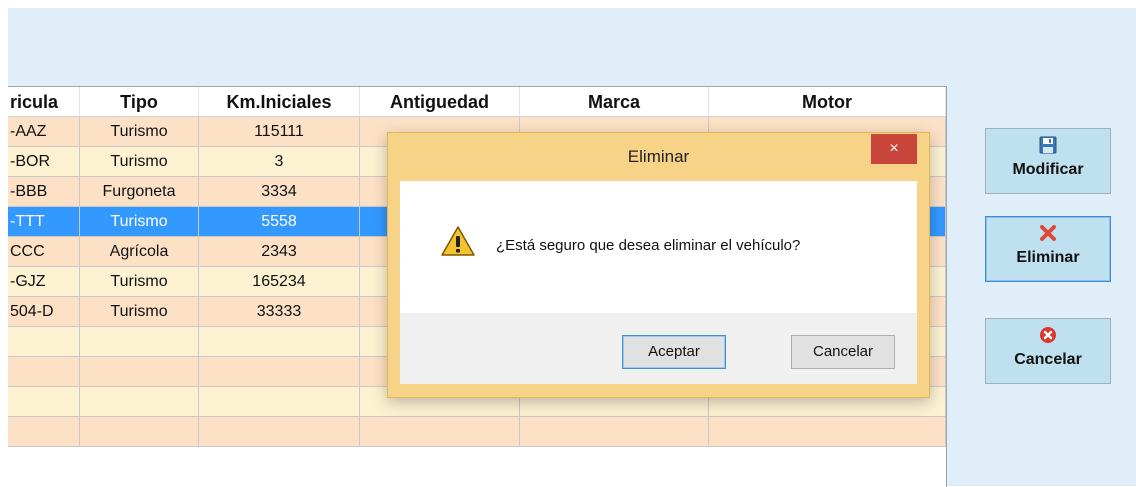 The height and width of the screenshot is (487, 1136). What do you see at coordinates (279, 132) in the screenshot?
I see `cell-km-iniciales: 115111` at bounding box center [279, 132].